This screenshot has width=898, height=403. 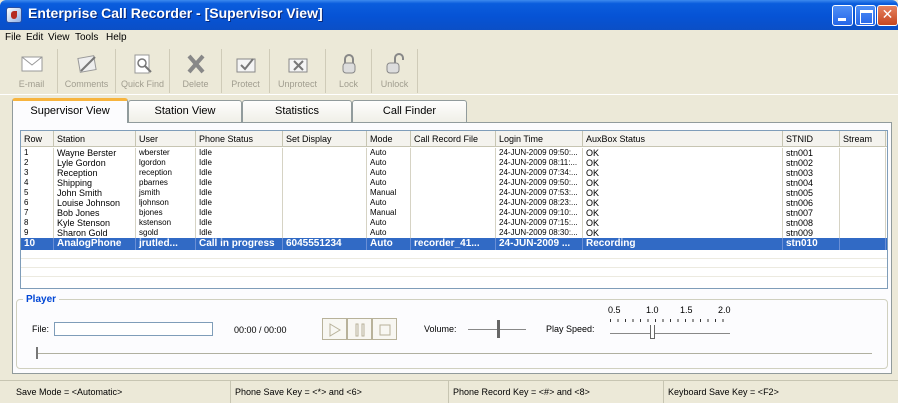 I want to click on cell-row-number: 8, so click(x=37, y=223).